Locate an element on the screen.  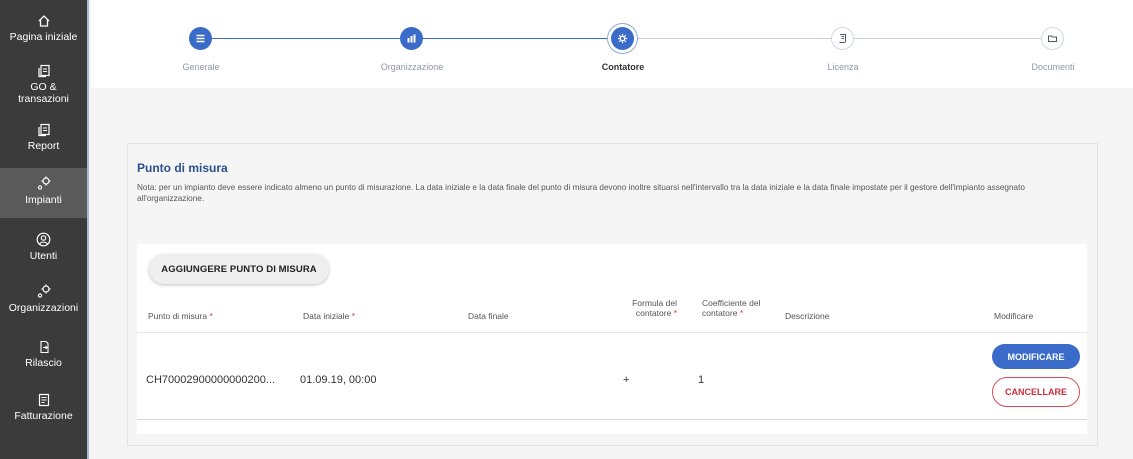
step-licenza is located at coordinates (842, 38).